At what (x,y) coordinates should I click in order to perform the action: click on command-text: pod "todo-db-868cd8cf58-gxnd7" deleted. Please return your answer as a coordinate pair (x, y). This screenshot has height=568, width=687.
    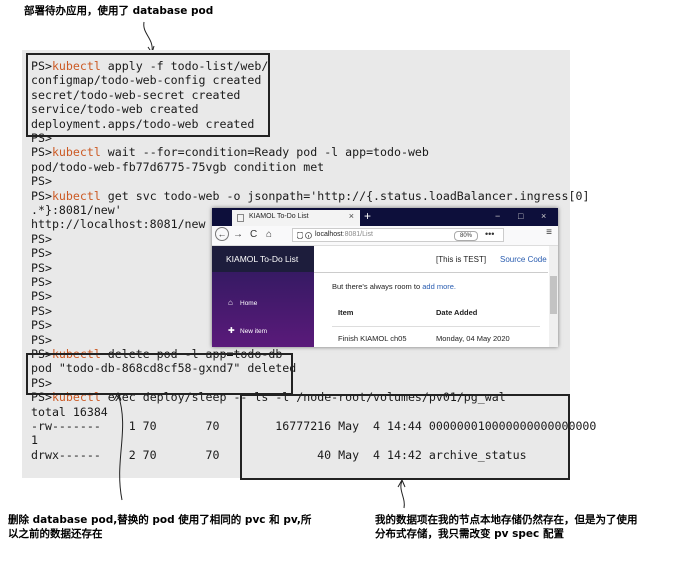
    Looking at the image, I should click on (164, 368).